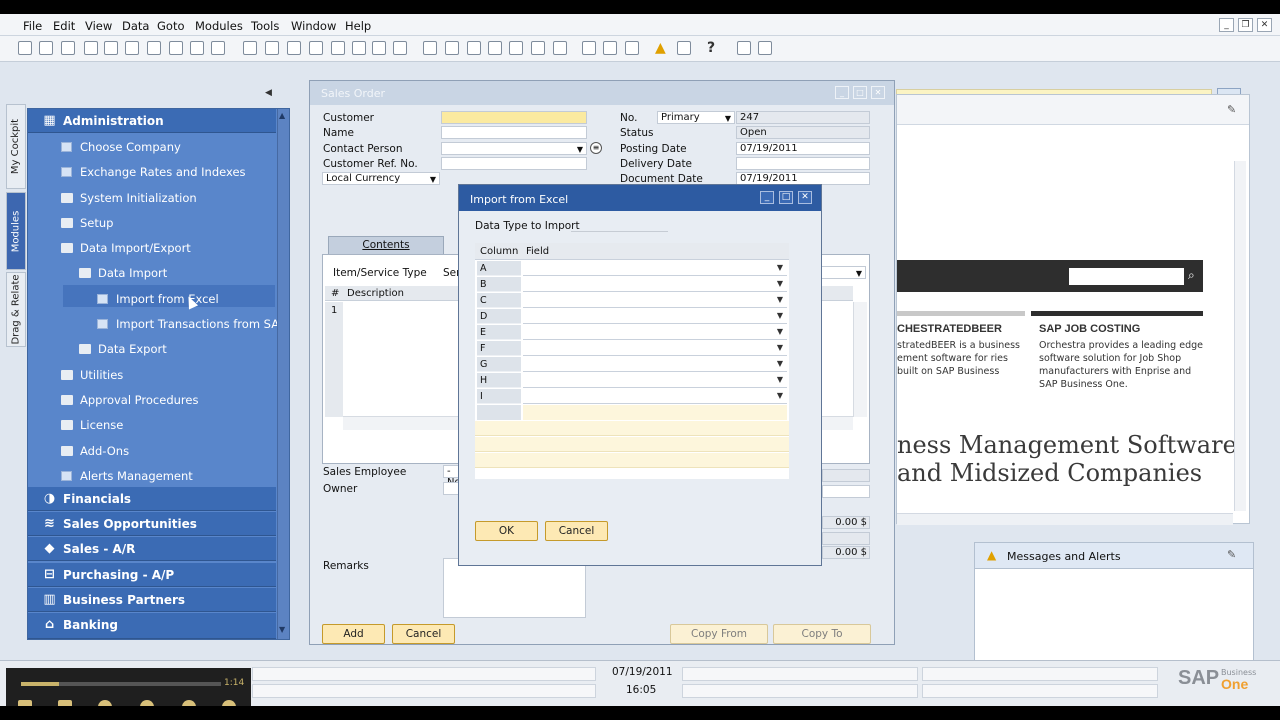 This screenshot has height=720, width=1280. Describe the element at coordinates (1065, 519) in the screenshot. I see `widget-hscrollbar` at that location.